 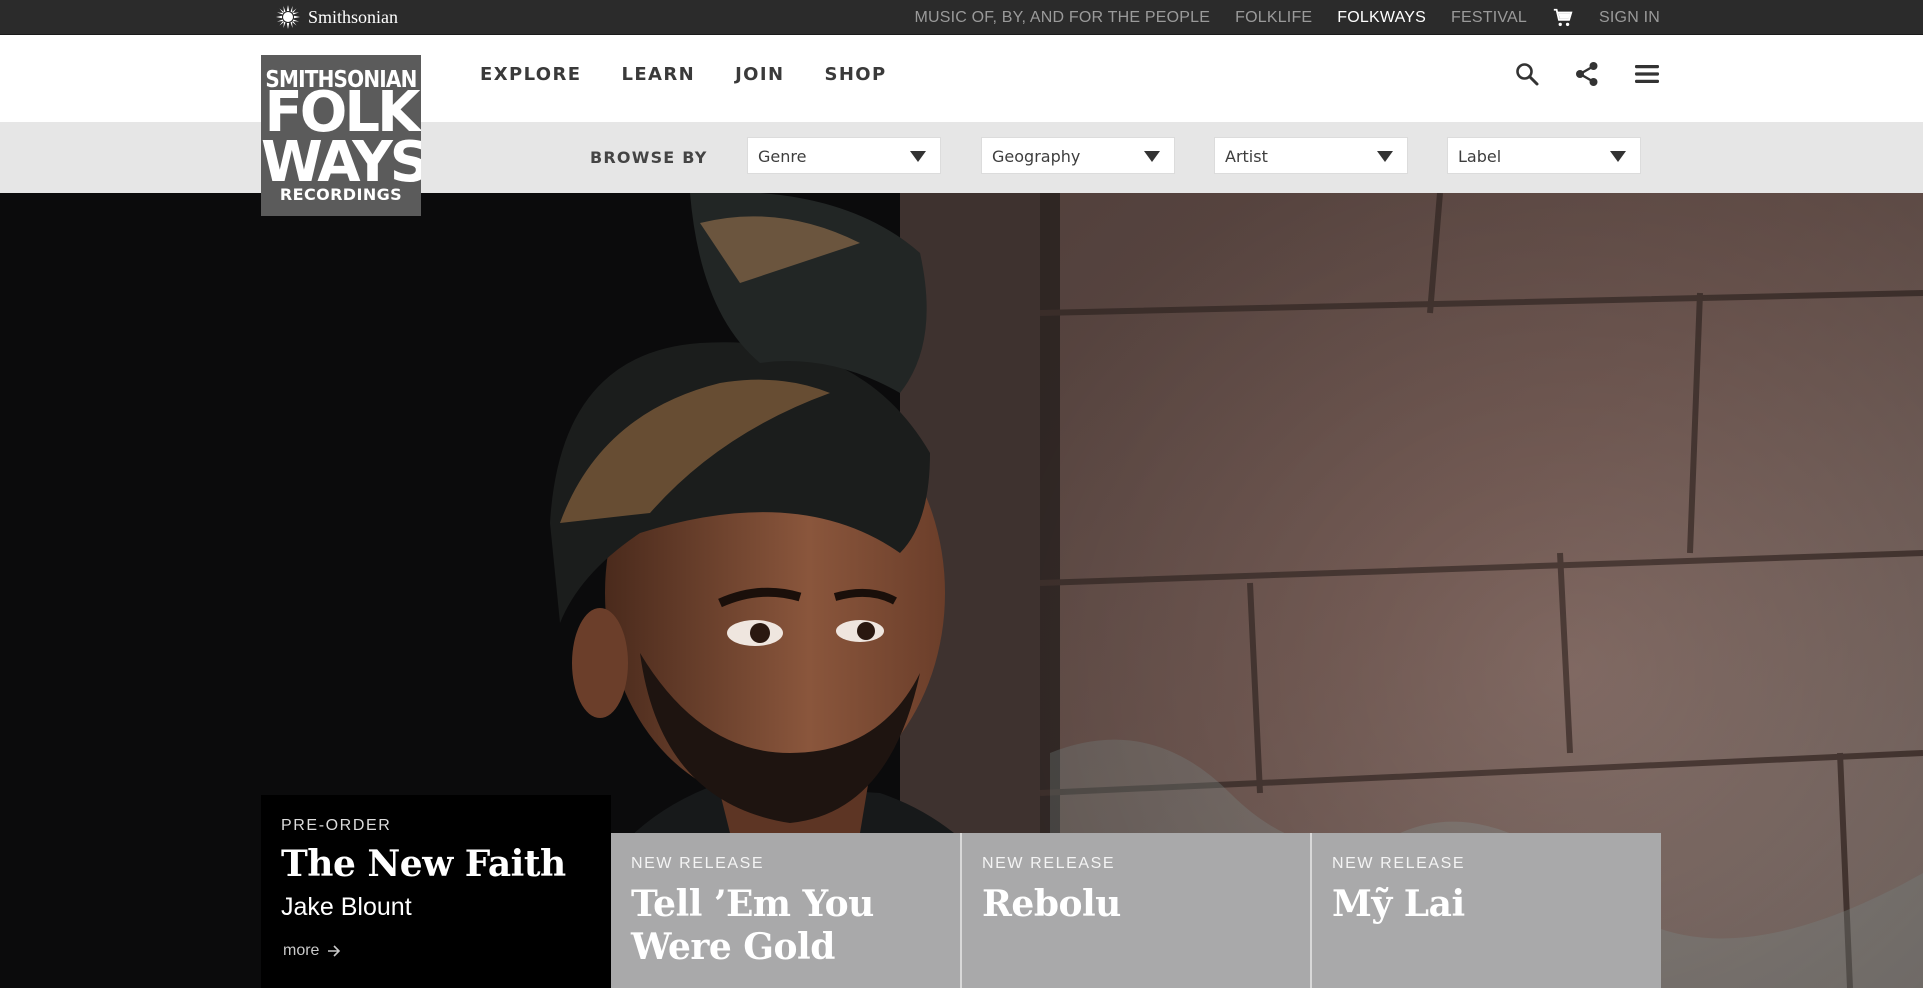 I want to click on genre-dropdown-label: Genre, so click(x=782, y=156).